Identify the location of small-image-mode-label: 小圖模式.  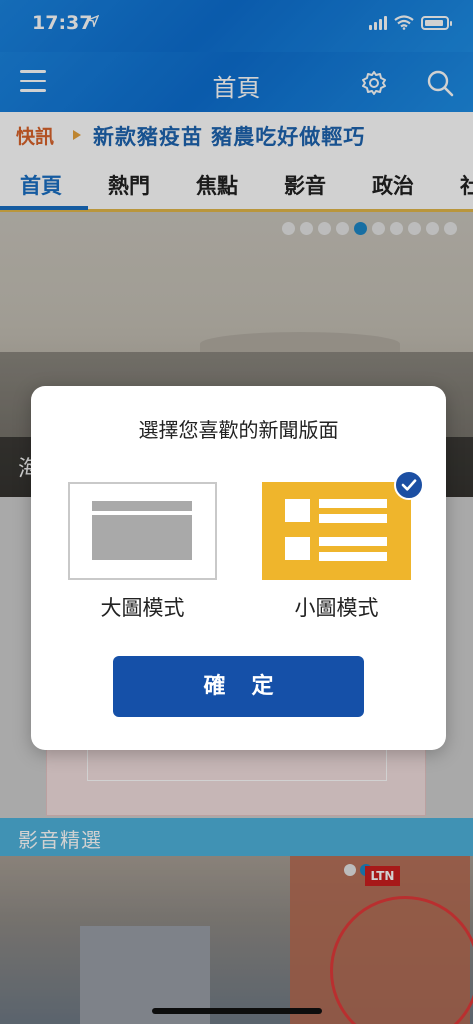
(336, 607).